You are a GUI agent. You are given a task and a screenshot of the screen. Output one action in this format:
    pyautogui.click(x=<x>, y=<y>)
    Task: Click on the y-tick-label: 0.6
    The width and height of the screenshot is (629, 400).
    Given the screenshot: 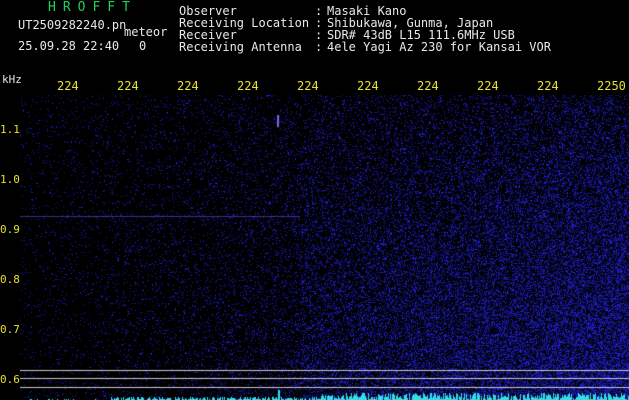 What is the action you would take?
    pyautogui.click(x=10, y=379)
    